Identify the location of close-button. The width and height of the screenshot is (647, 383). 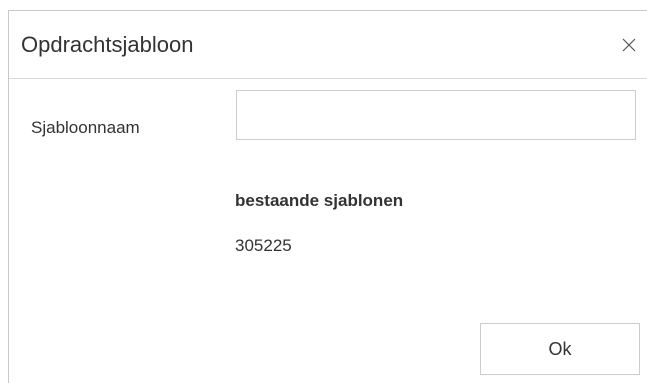
(629, 45).